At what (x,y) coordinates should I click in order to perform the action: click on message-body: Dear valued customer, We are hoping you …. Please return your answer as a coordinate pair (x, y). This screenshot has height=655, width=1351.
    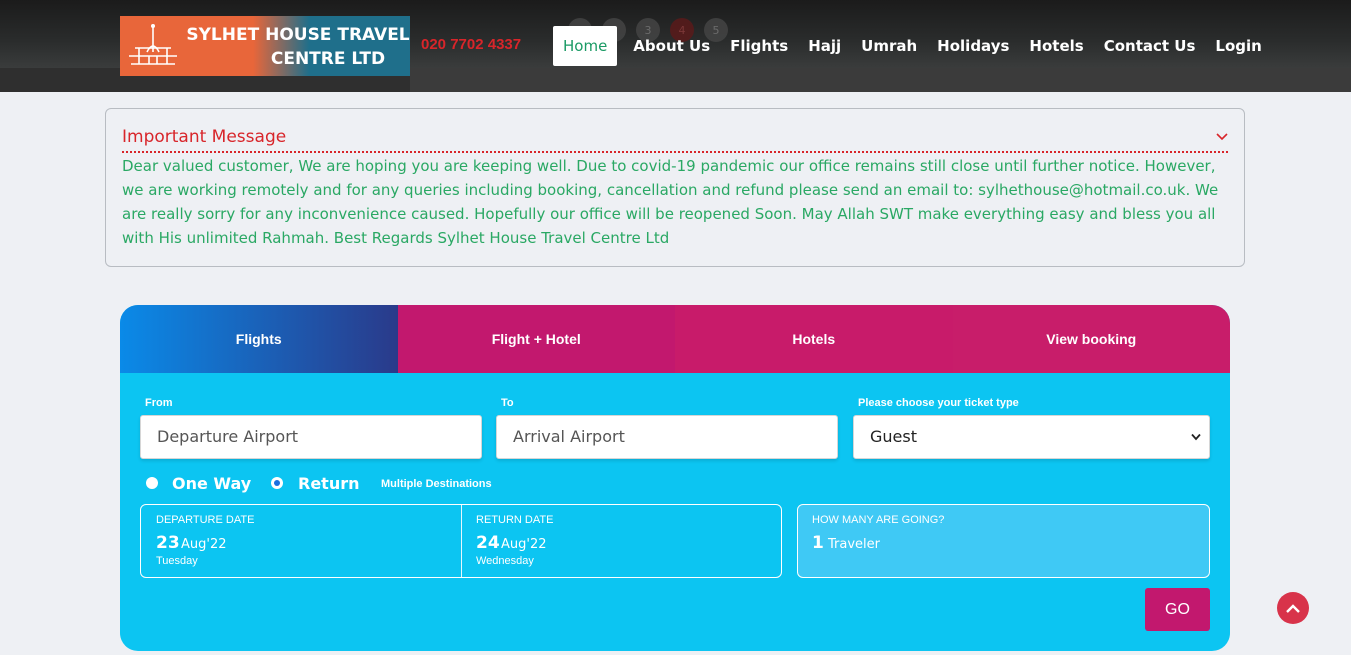
    Looking at the image, I should click on (670, 202).